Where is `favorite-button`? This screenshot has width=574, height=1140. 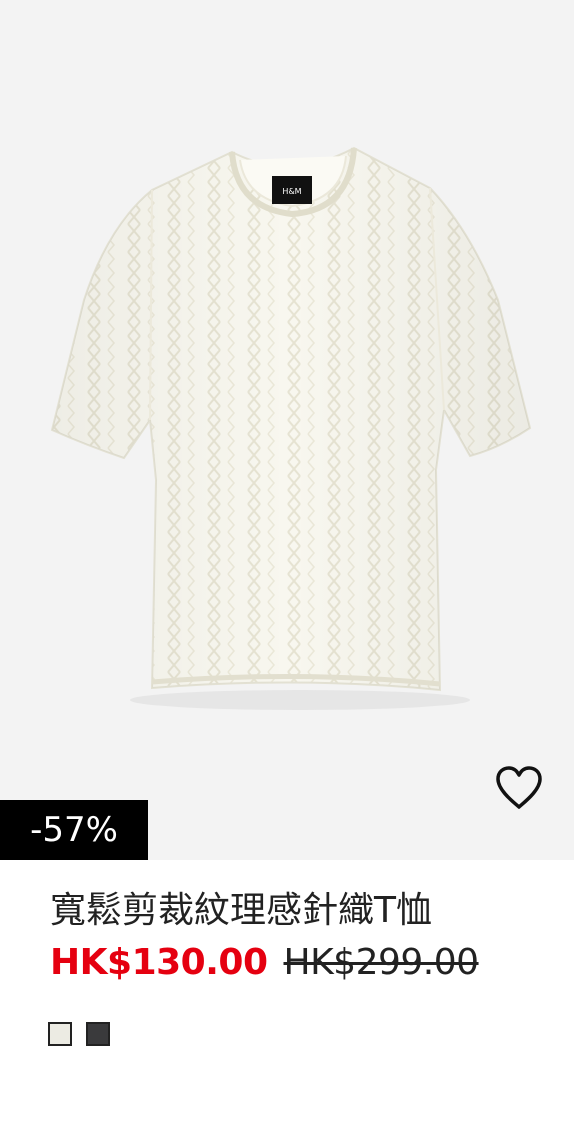
favorite-button is located at coordinates (519, 788).